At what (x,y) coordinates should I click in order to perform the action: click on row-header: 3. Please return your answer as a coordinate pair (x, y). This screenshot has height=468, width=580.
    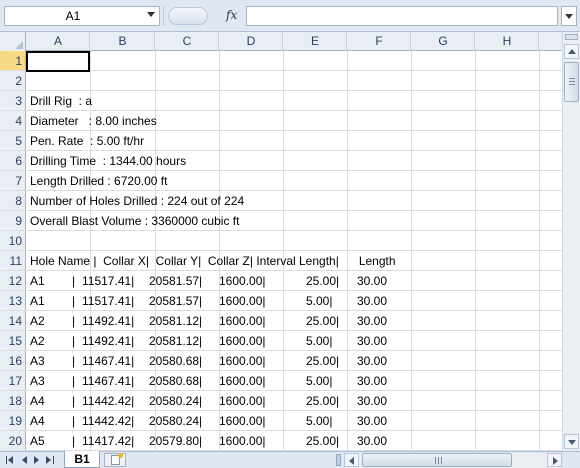
    Looking at the image, I should click on (13, 100).